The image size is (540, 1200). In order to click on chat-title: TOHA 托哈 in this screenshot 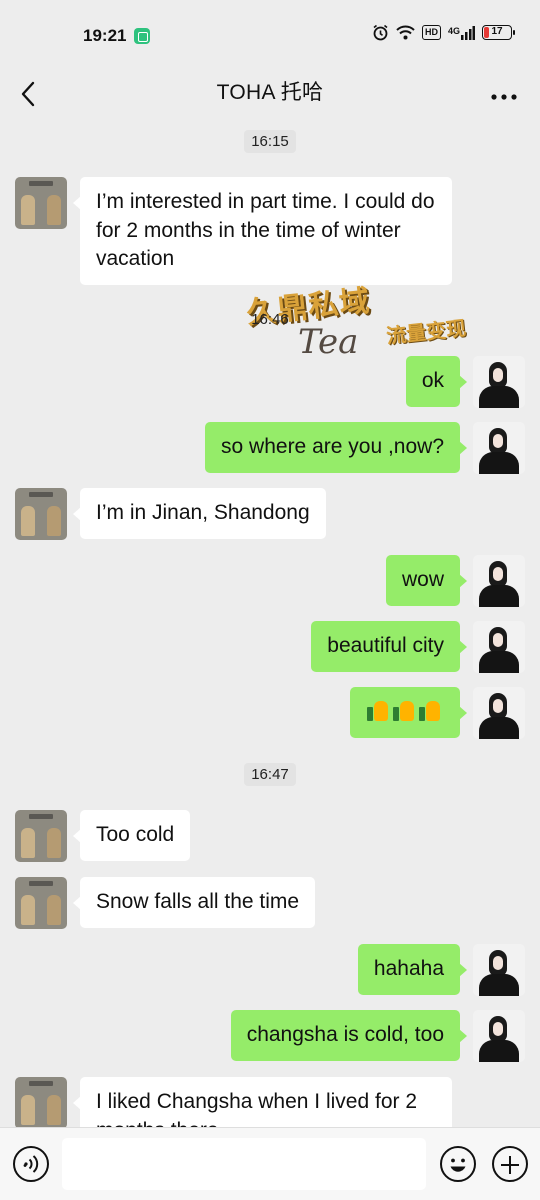, I will do `click(270, 92)`.